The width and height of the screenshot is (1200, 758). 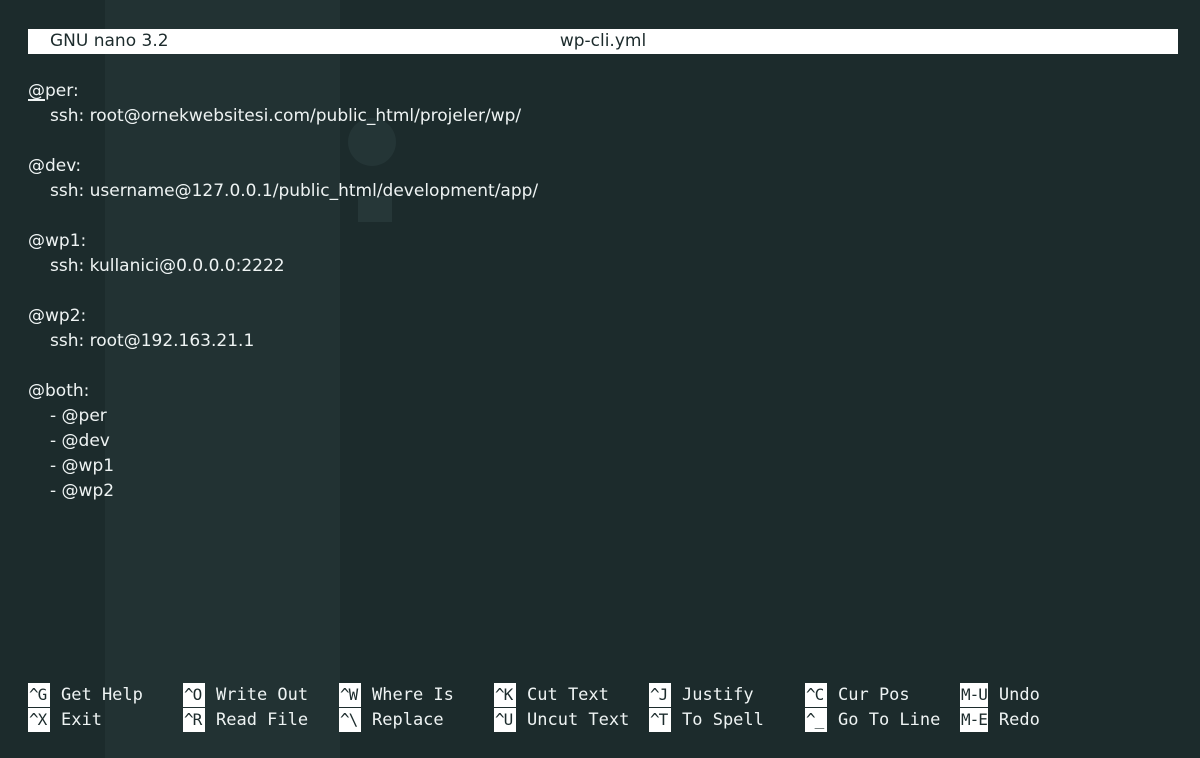 I want to click on editor-line: @per:, so click(x=603, y=91).